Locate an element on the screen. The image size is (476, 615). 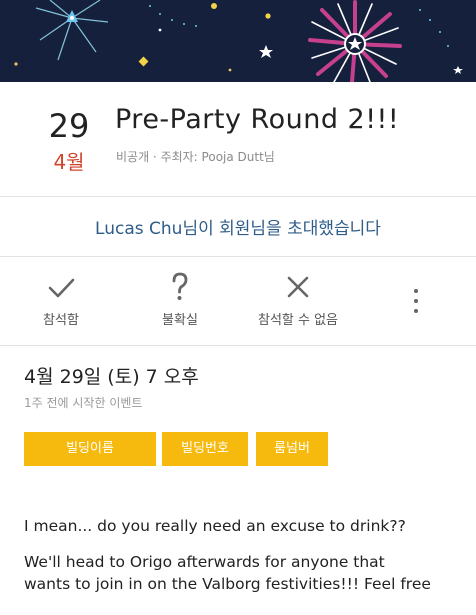
room-number-tag: 룸넘버 is located at coordinates (292, 449).